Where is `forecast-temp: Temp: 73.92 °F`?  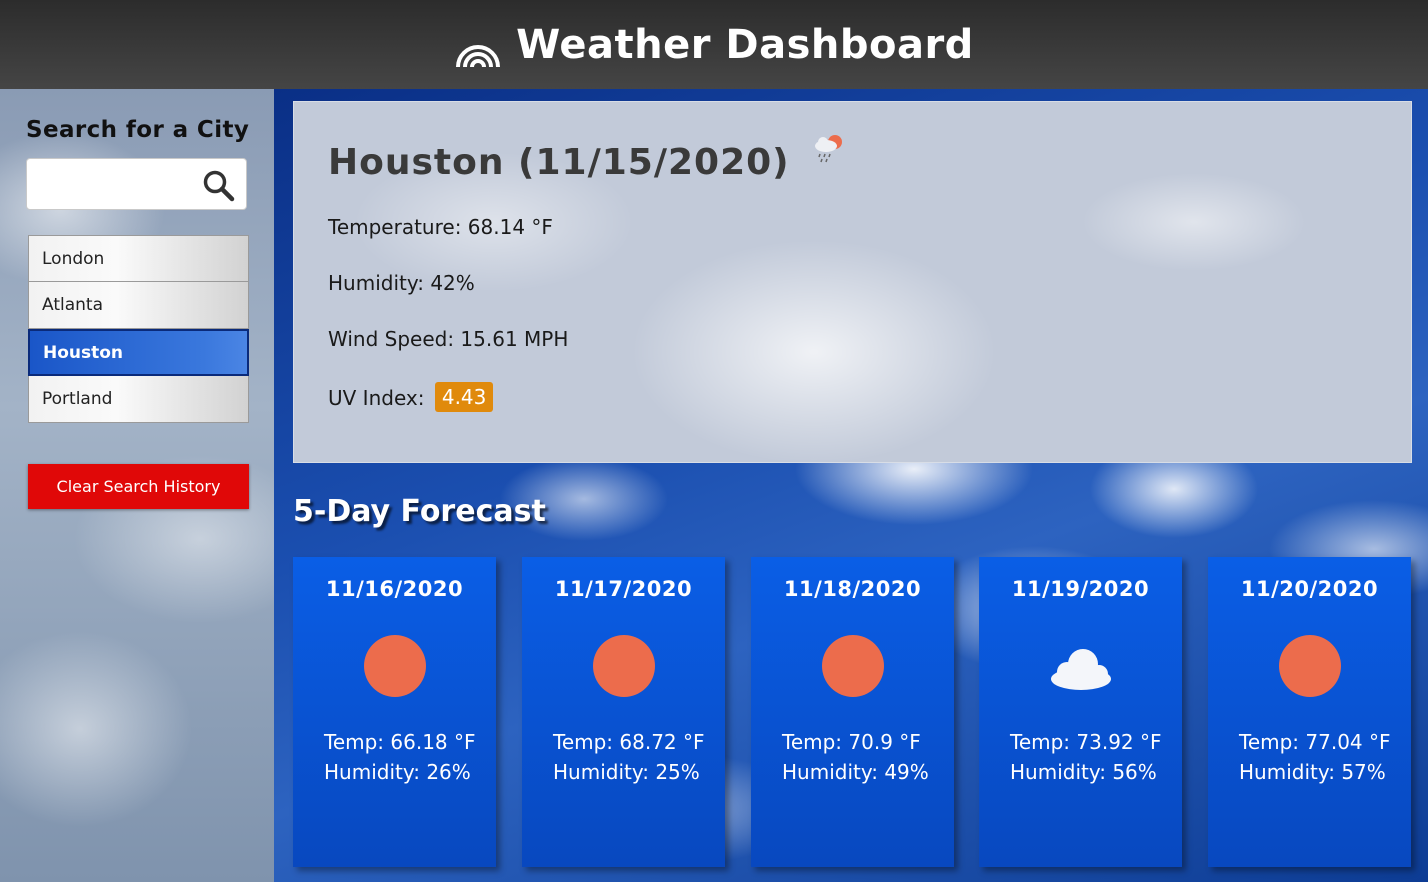
forecast-temp: Temp: 73.92 °F is located at coordinates (1086, 742).